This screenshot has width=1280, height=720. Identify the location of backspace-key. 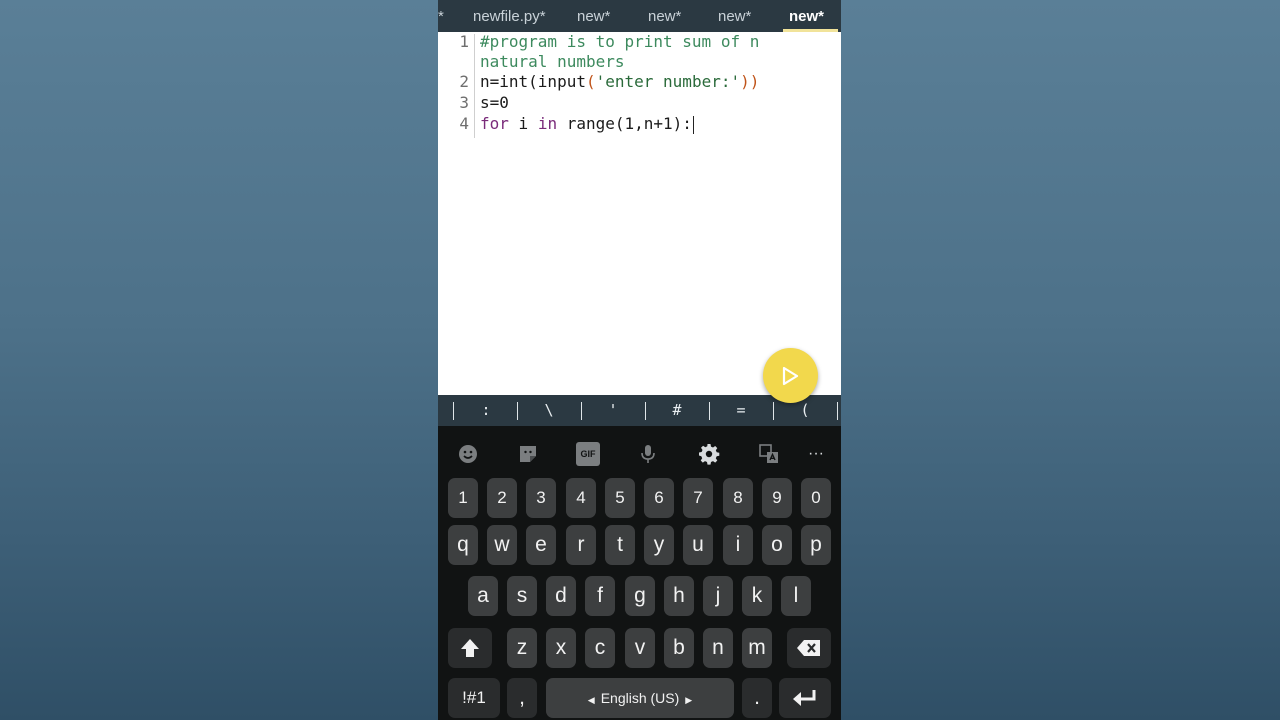
(809, 648).